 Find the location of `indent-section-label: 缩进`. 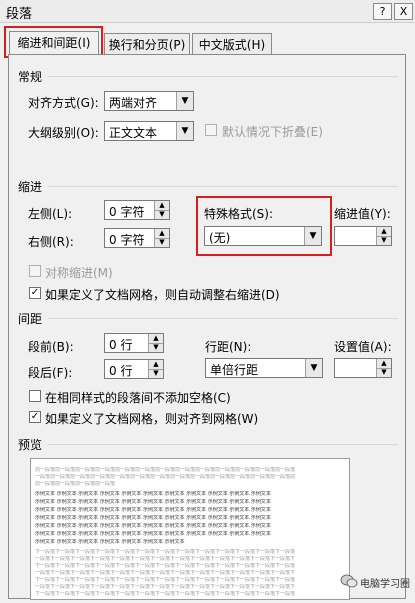

indent-section-label: 缩进 is located at coordinates (30, 187).